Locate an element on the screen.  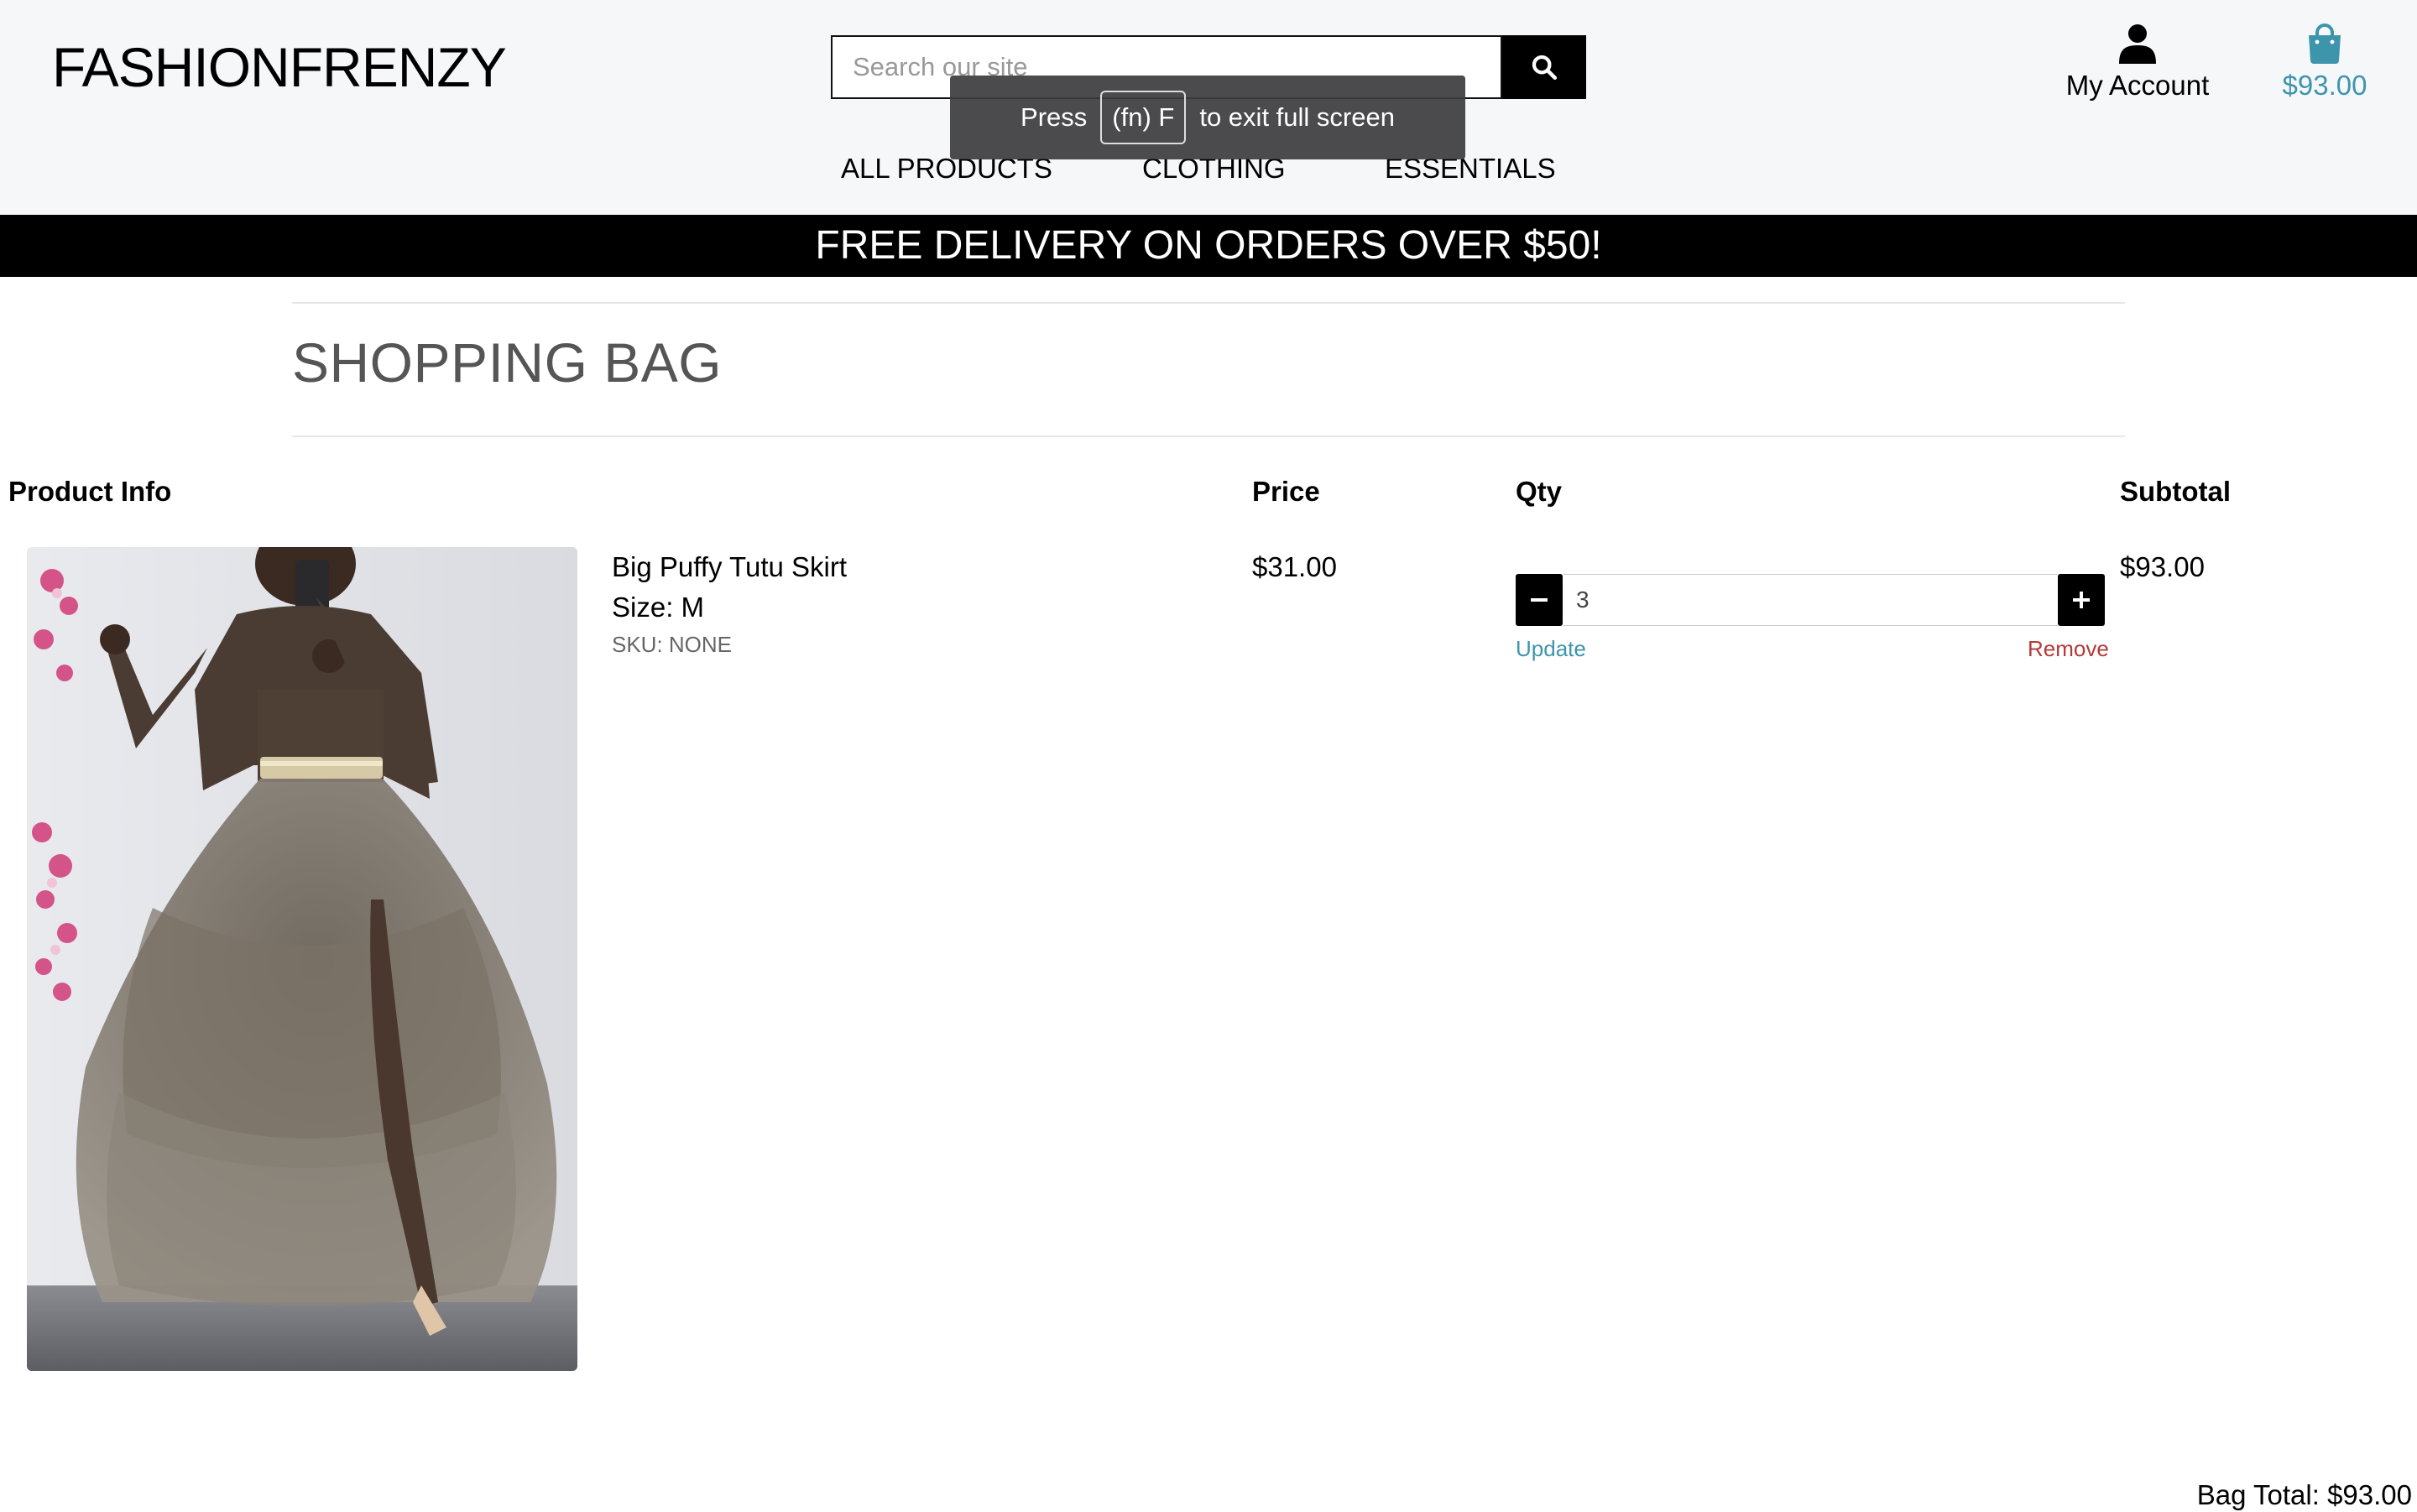
minus-icon is located at coordinates (1539, 600).